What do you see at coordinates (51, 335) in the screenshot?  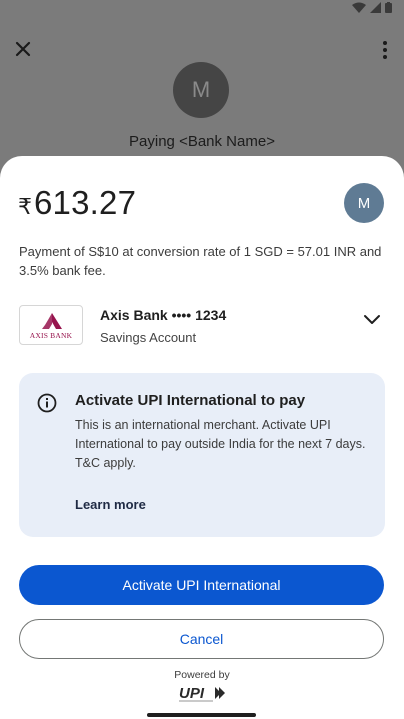 I see `bank-logo-text: AXIS BANK` at bounding box center [51, 335].